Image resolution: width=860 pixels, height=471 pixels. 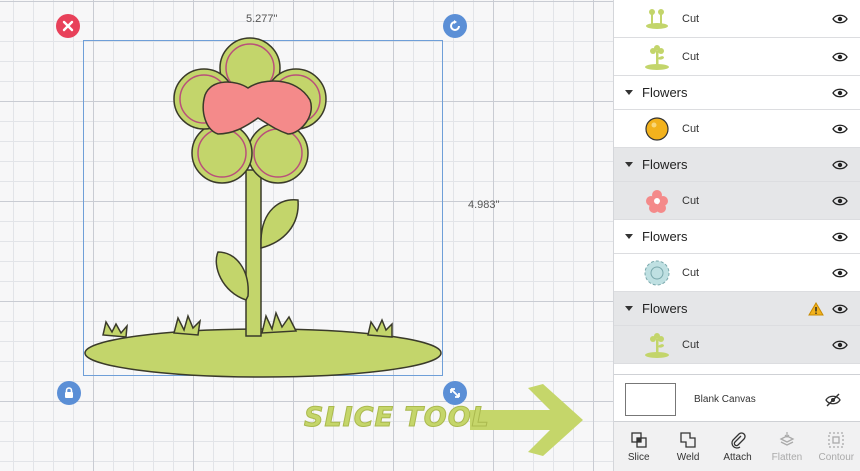 I want to click on contour-button: Contour, so click(x=836, y=446).